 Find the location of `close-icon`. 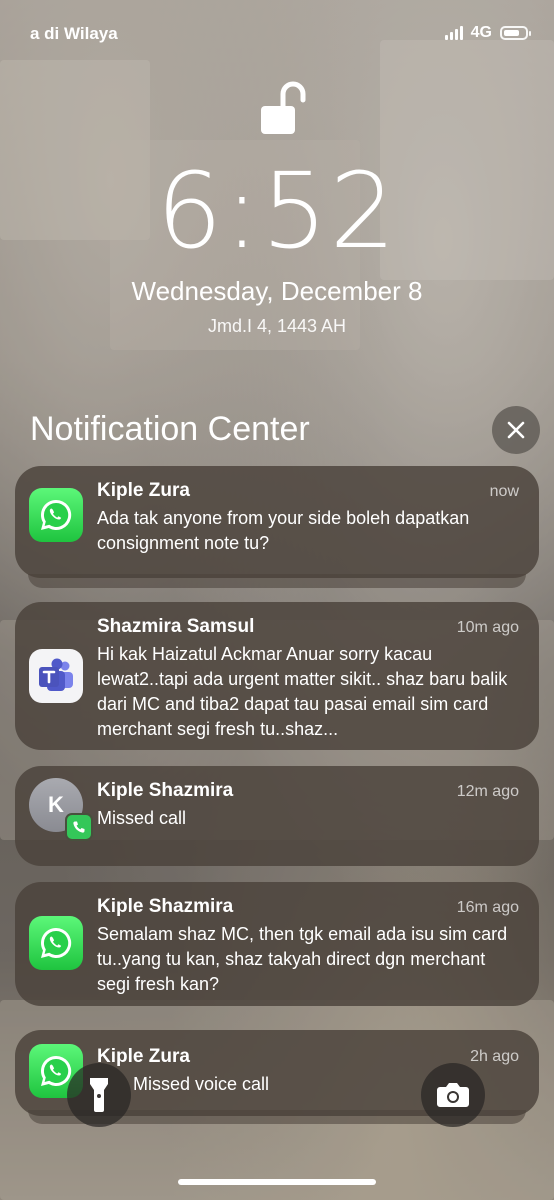

close-icon is located at coordinates (516, 430).